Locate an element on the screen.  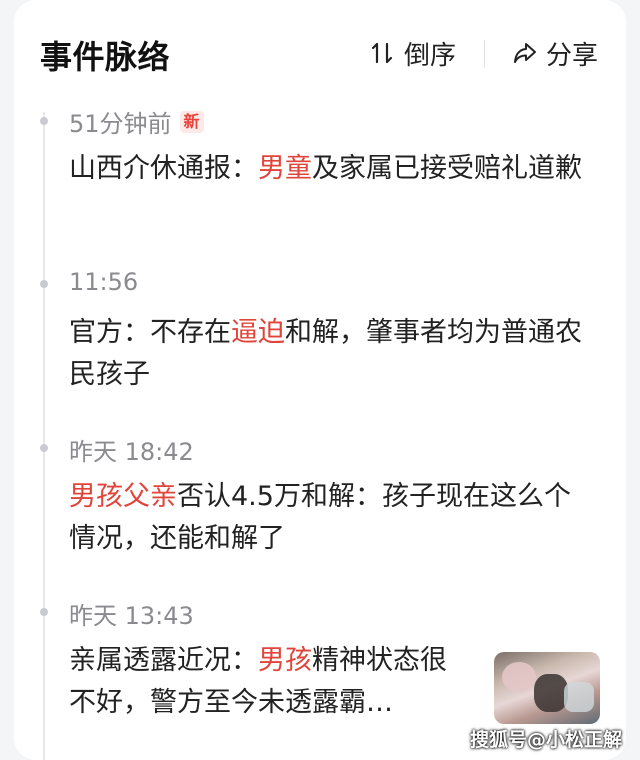
header: 事件脉络 倒序 分享 is located at coordinates (320, 54).